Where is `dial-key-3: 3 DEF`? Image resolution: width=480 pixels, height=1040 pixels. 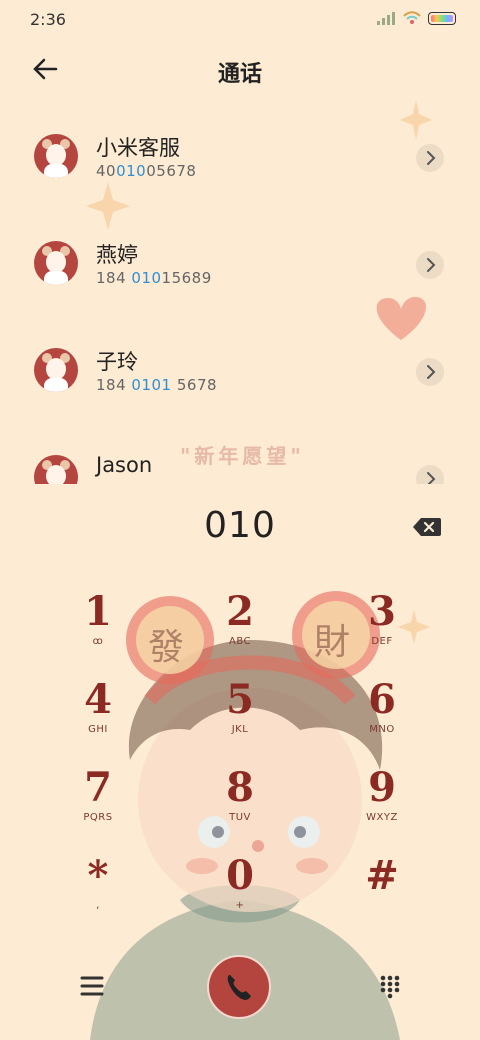 dial-key-3: 3 DEF is located at coordinates (382, 630).